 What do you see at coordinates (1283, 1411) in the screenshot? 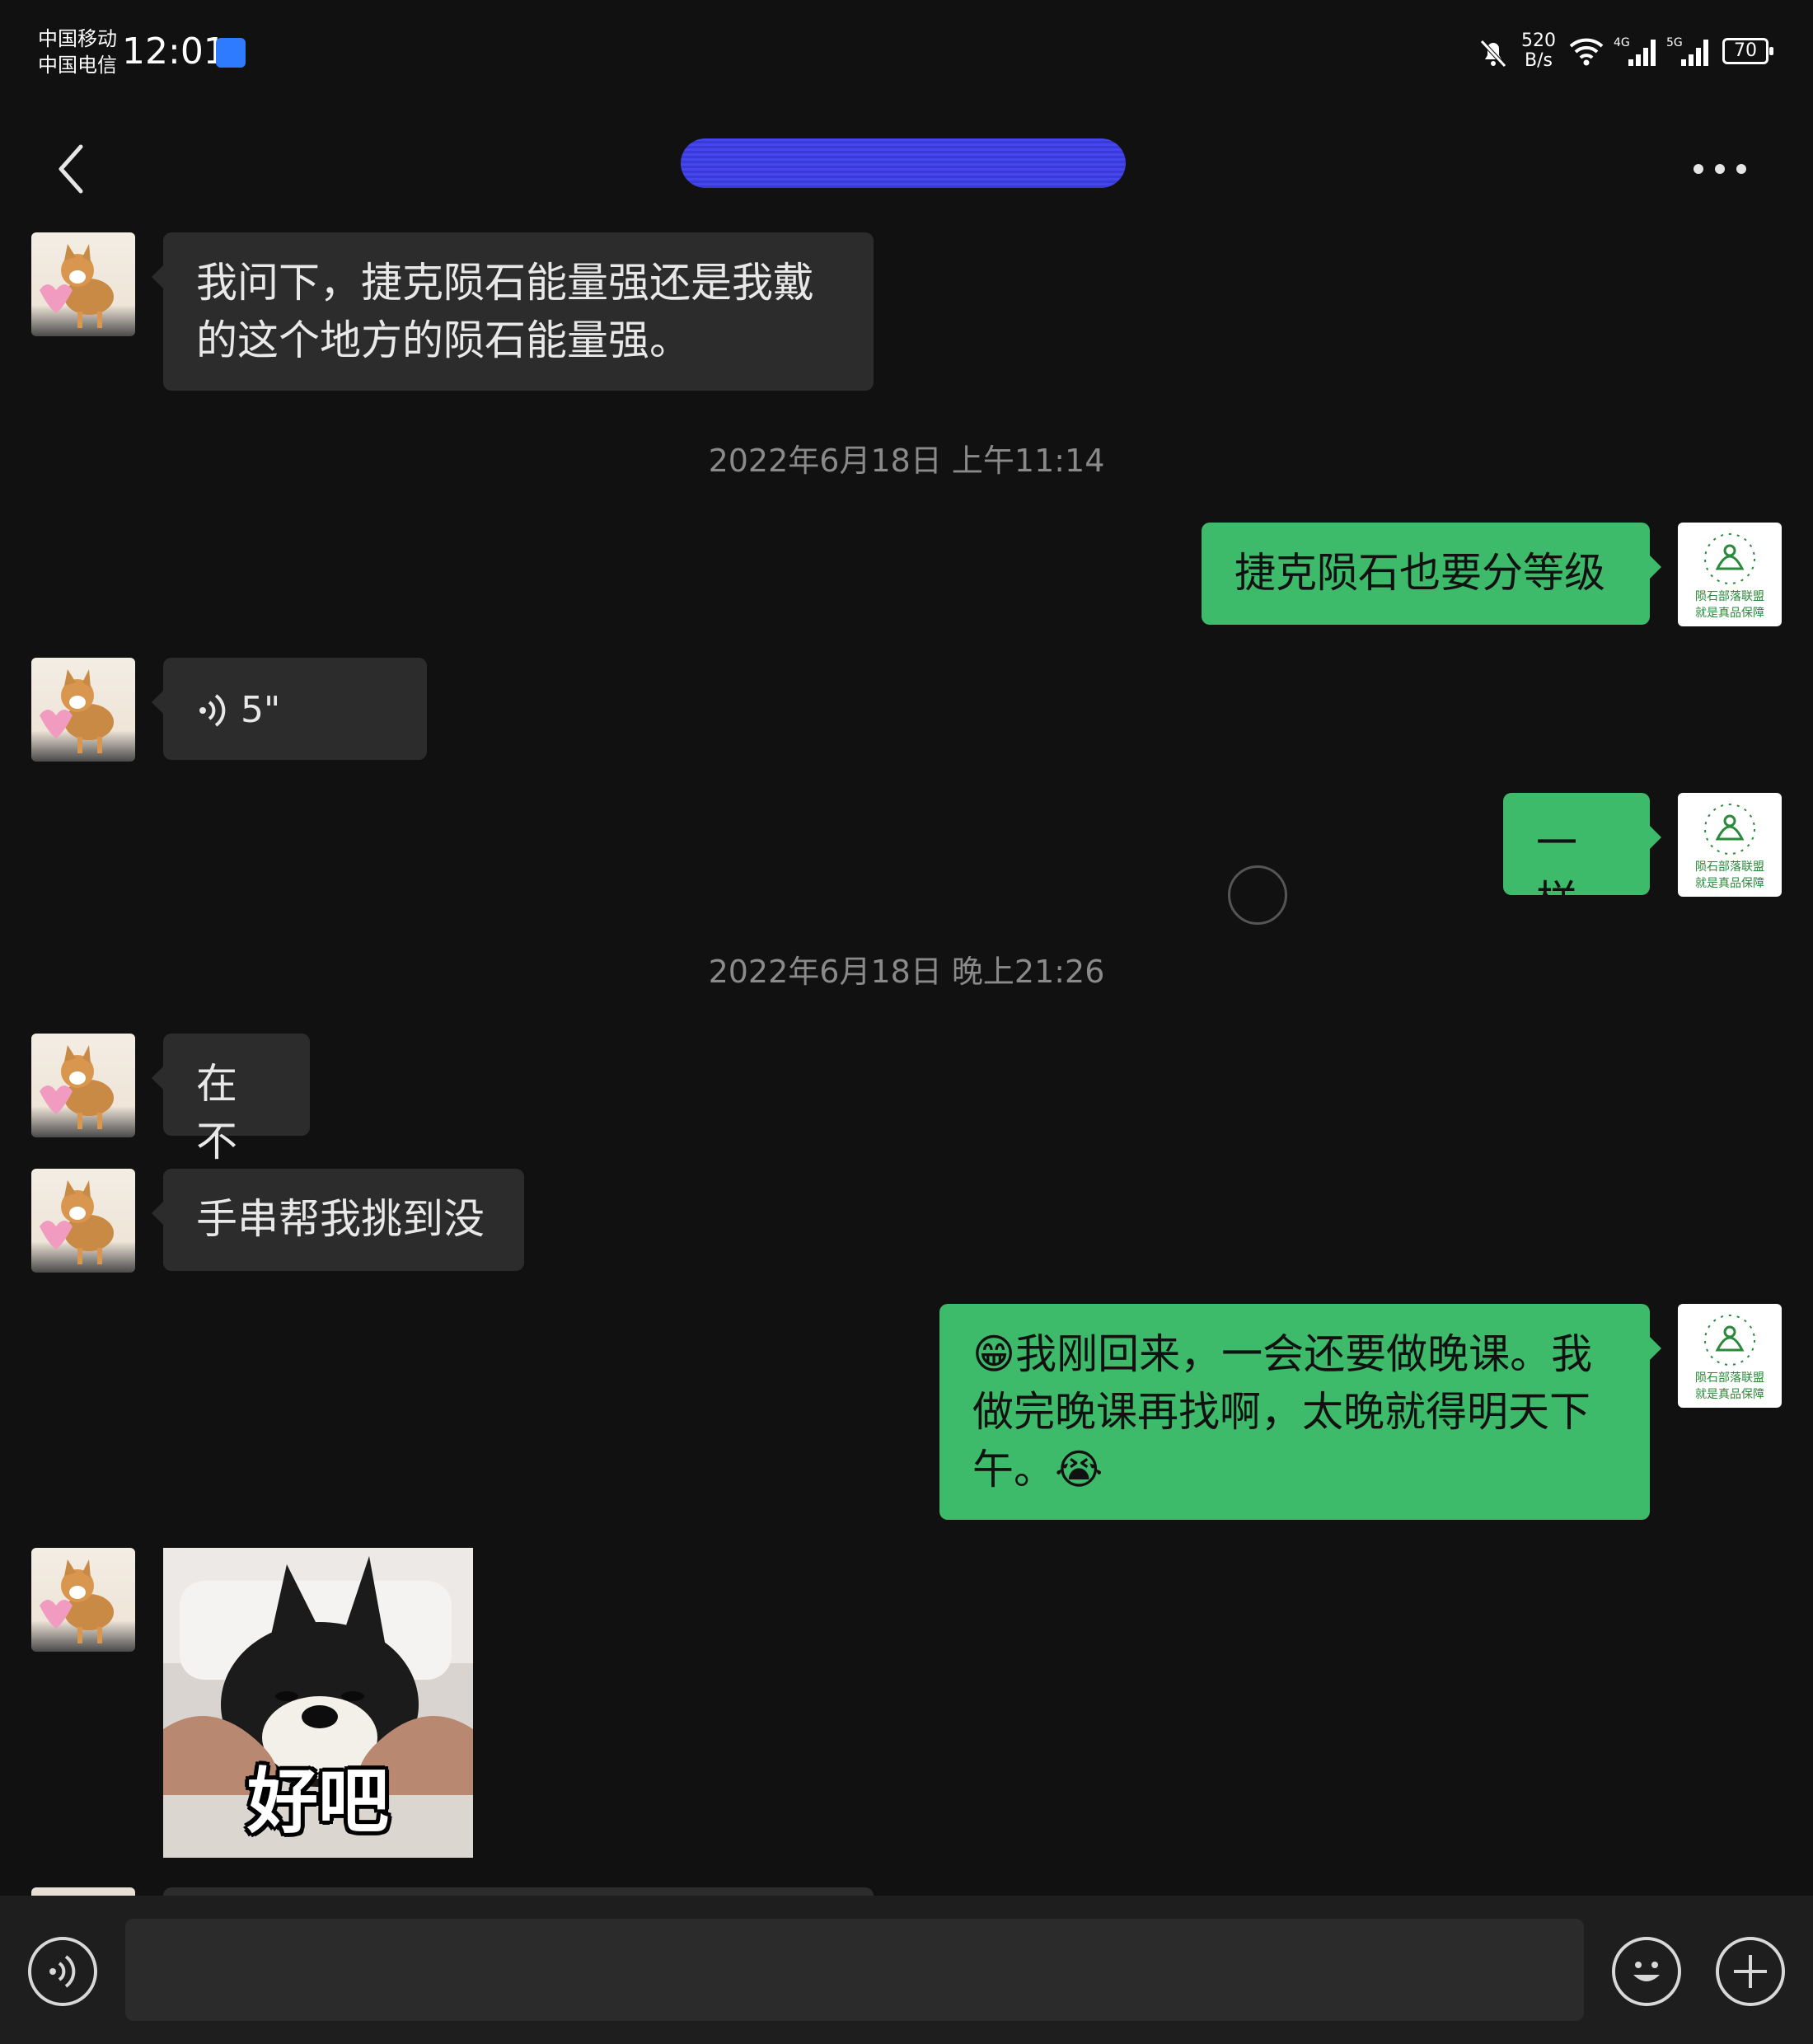
I see `message-text: 😁我刚回来，一会还要做晚课。我做完晚课再找啊，太晚就得明天下午。😭` at bounding box center [1283, 1411].